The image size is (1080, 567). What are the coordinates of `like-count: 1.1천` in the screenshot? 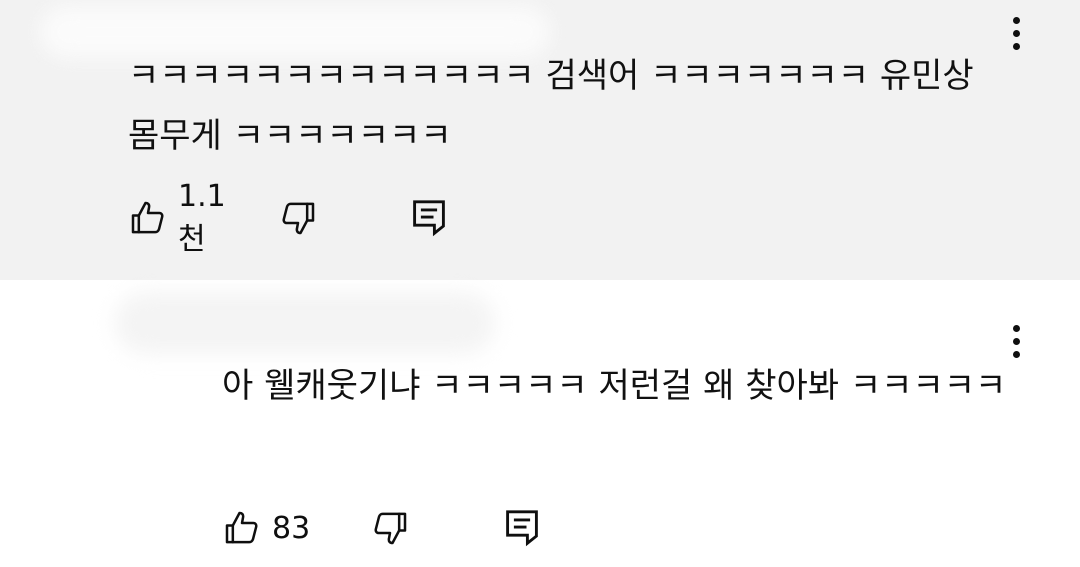 It's located at (202, 217).